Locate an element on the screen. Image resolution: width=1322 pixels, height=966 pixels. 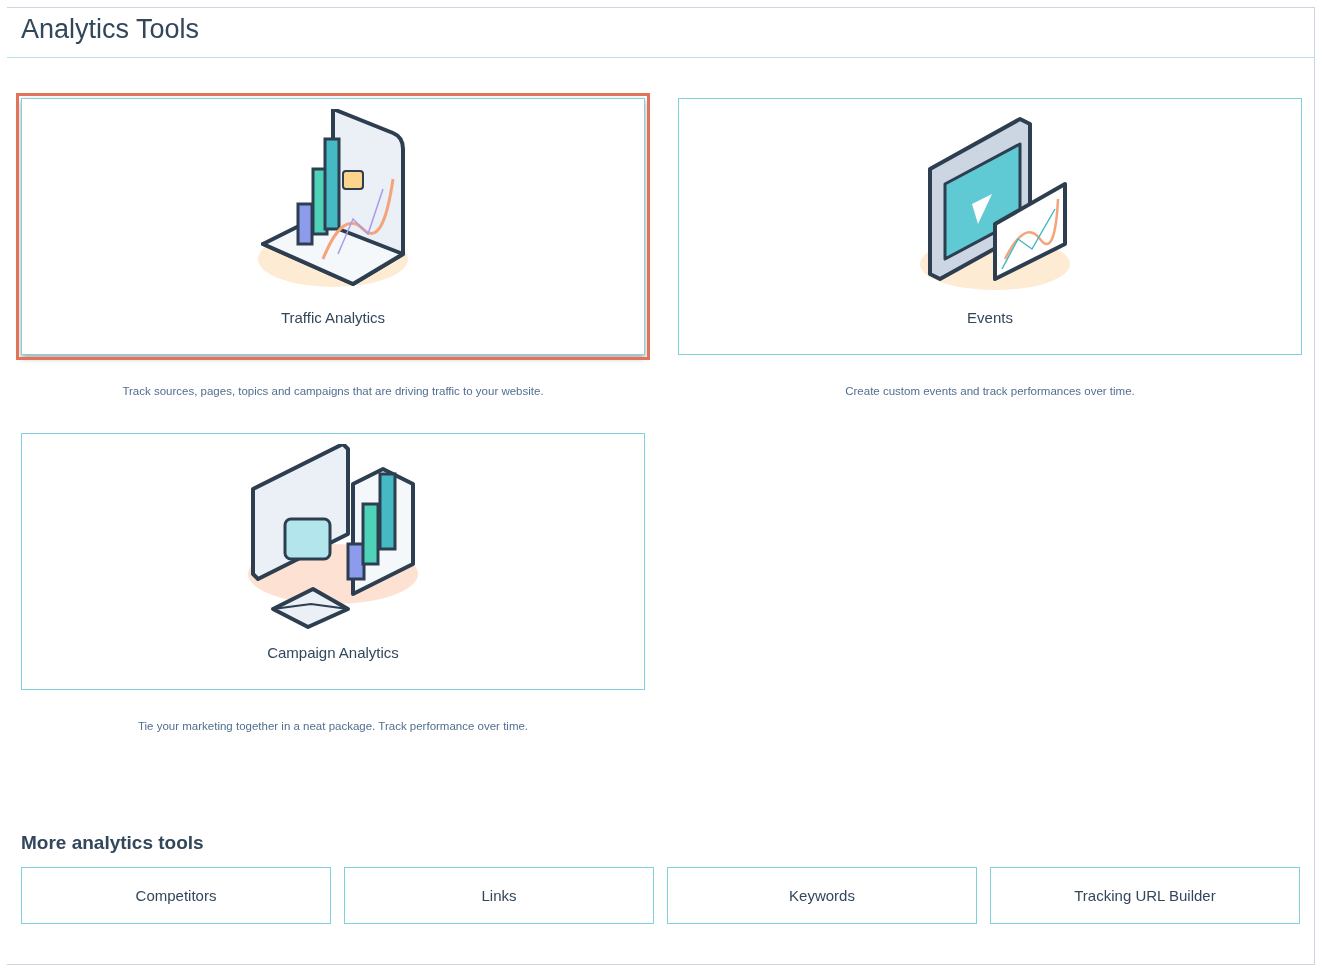
tool-button: Tracking URL Builder is located at coordinates (1145, 896).